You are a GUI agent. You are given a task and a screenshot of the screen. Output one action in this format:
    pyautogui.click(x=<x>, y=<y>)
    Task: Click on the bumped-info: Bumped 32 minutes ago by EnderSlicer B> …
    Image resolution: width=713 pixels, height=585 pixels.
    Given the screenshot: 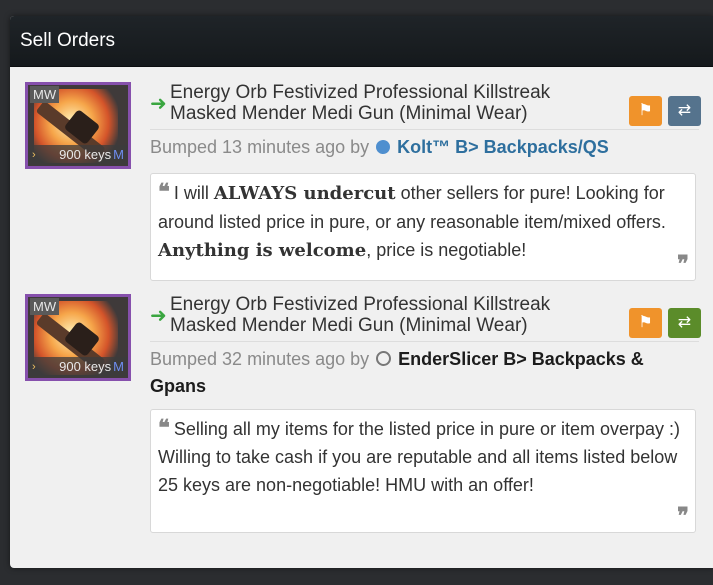 What is the action you would take?
    pyautogui.click(x=420, y=373)
    